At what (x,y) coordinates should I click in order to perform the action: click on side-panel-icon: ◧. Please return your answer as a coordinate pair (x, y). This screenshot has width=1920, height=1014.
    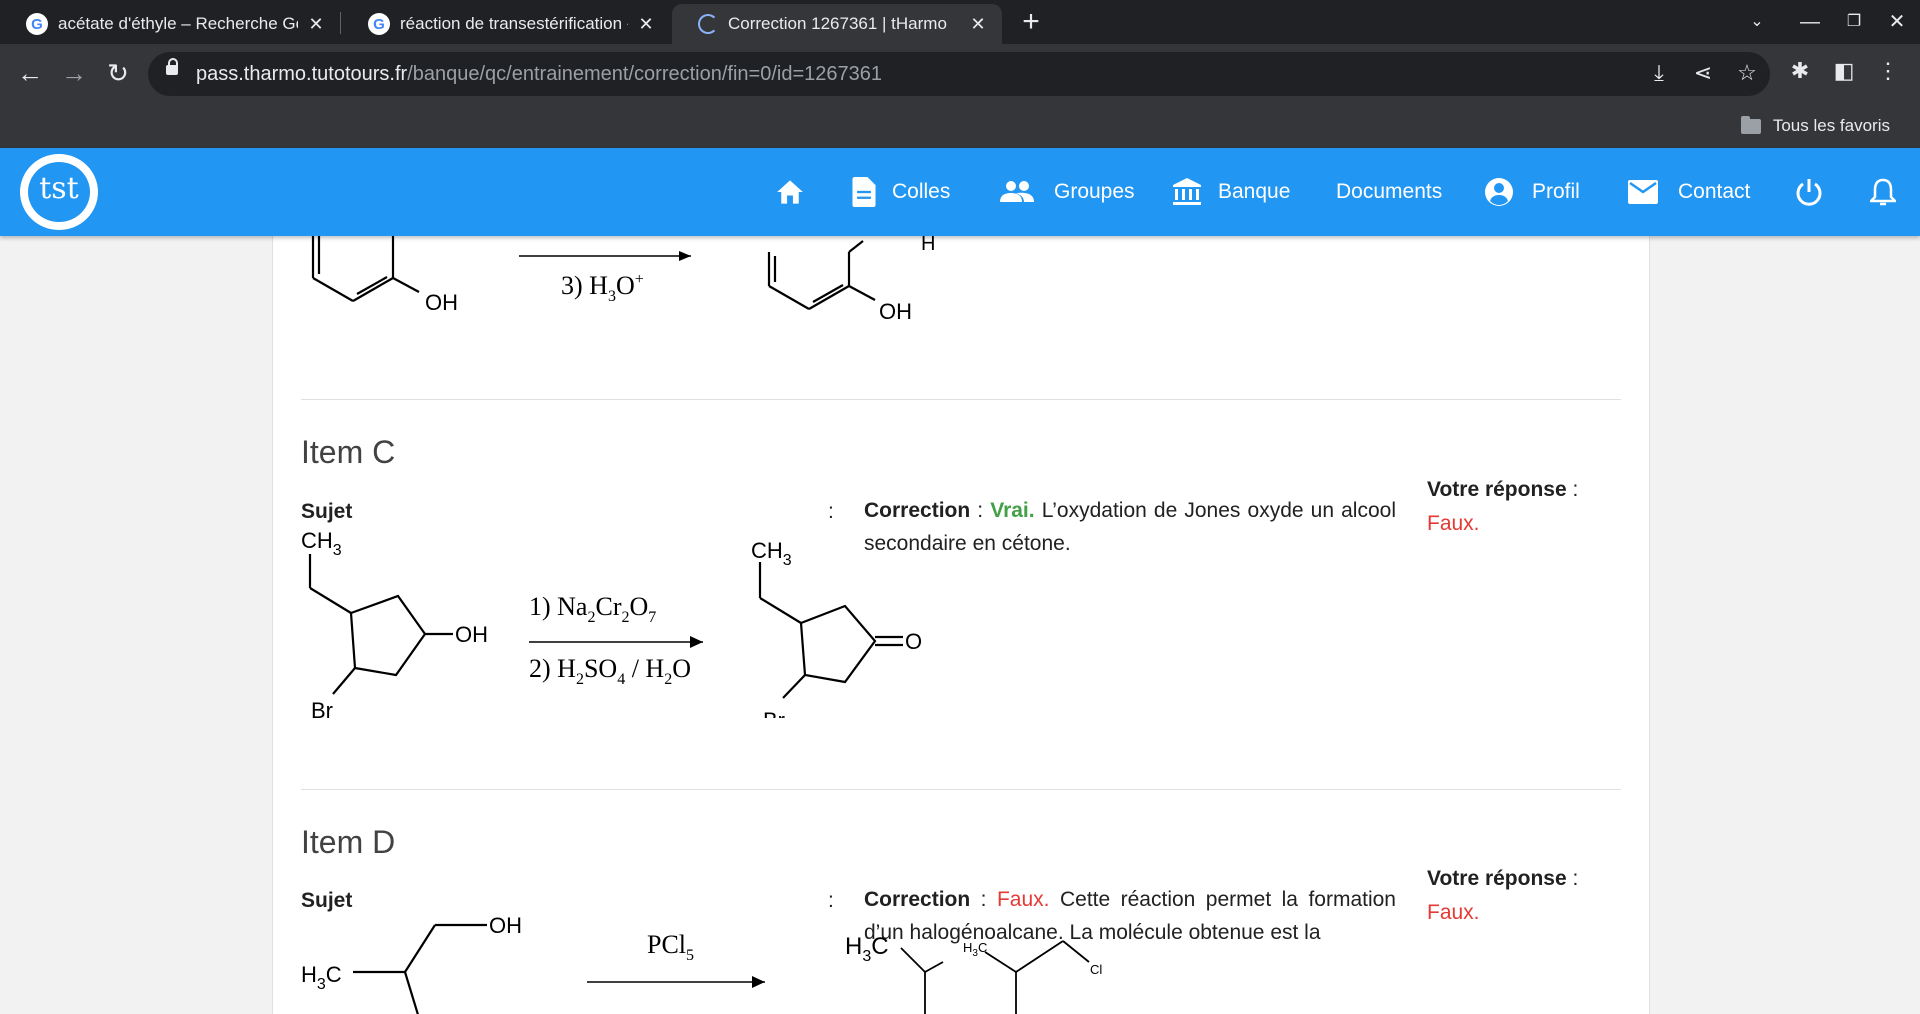
    Looking at the image, I should click on (1844, 71).